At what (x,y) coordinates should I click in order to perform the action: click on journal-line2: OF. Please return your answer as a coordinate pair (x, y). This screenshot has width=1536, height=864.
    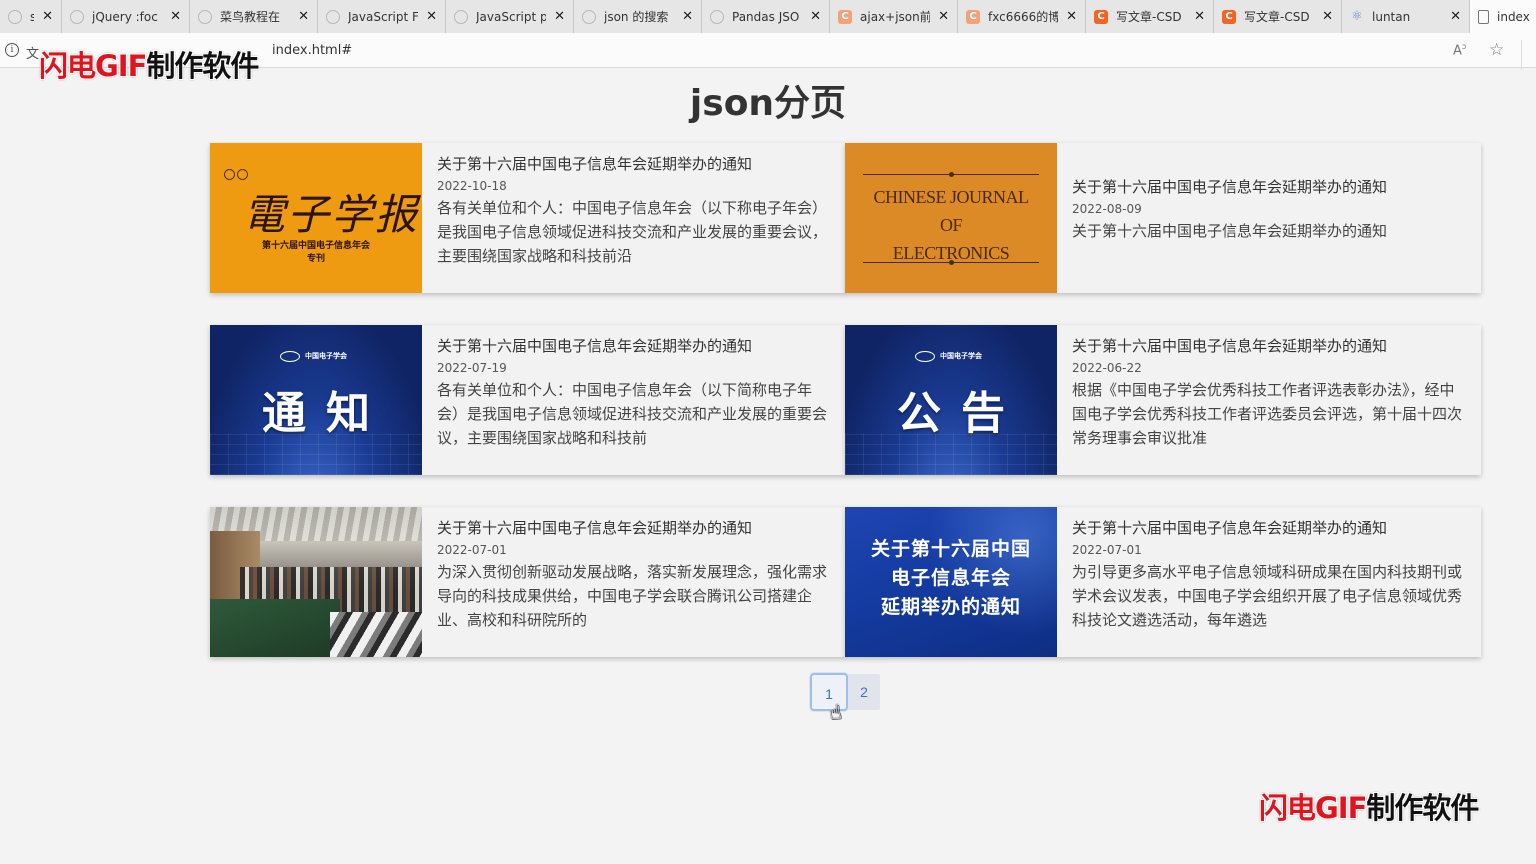
    Looking at the image, I should click on (951, 225).